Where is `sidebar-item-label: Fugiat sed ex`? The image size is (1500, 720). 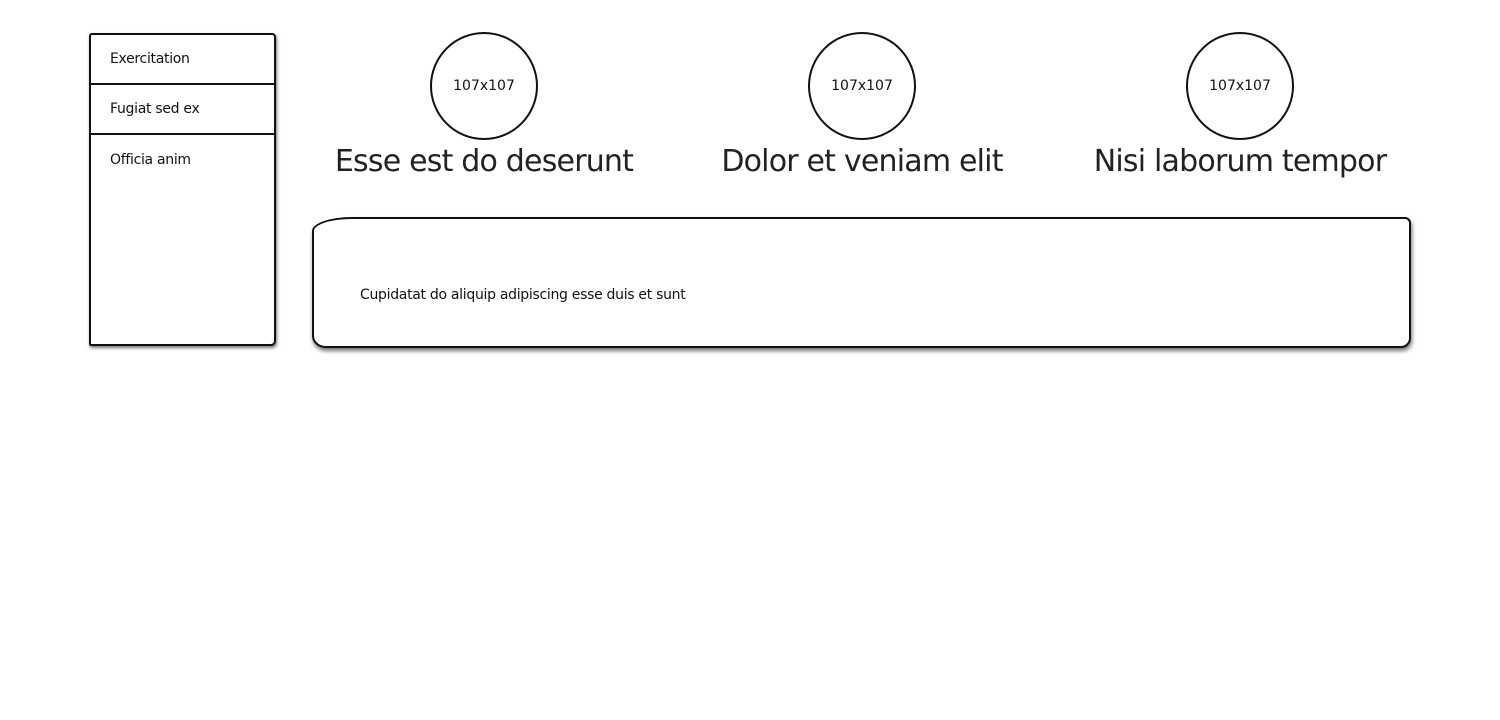
sidebar-item-label: Fugiat sed ex is located at coordinates (155, 109).